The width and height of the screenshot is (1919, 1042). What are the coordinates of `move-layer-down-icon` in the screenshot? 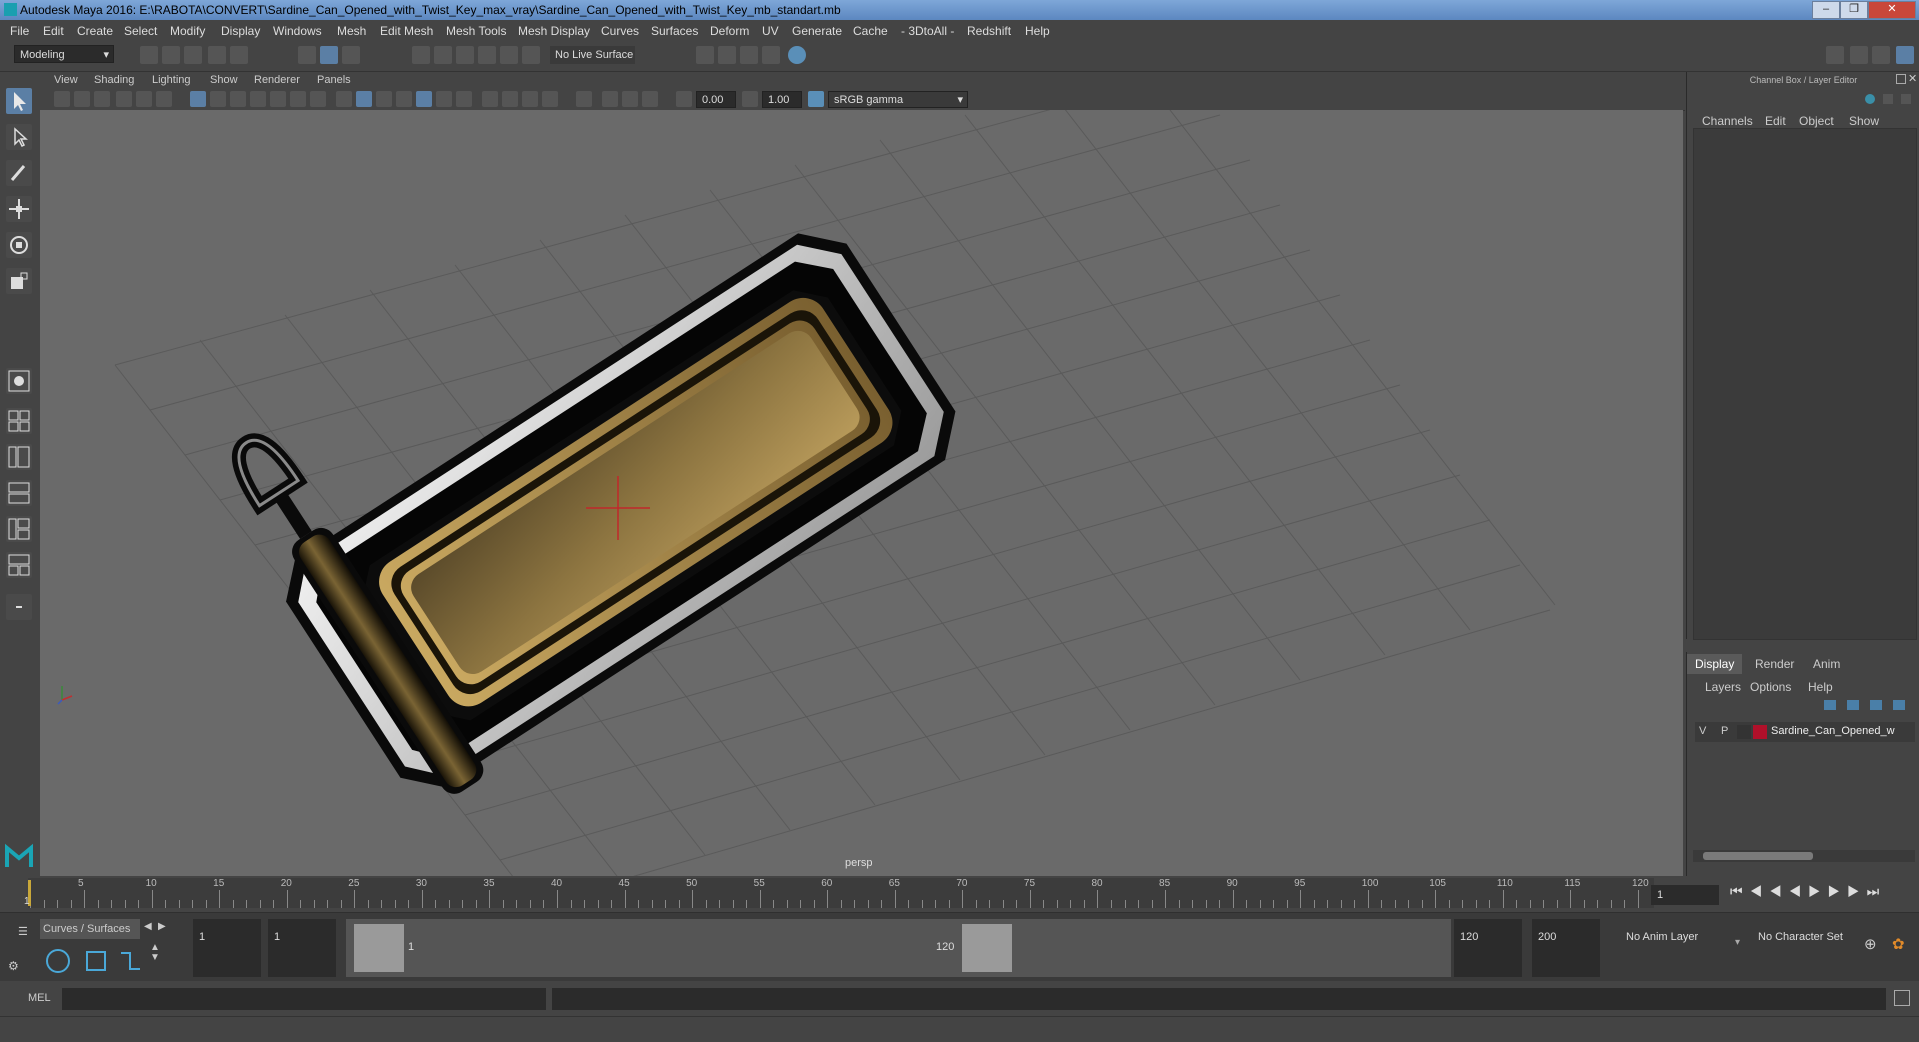 It's located at (1853, 705).